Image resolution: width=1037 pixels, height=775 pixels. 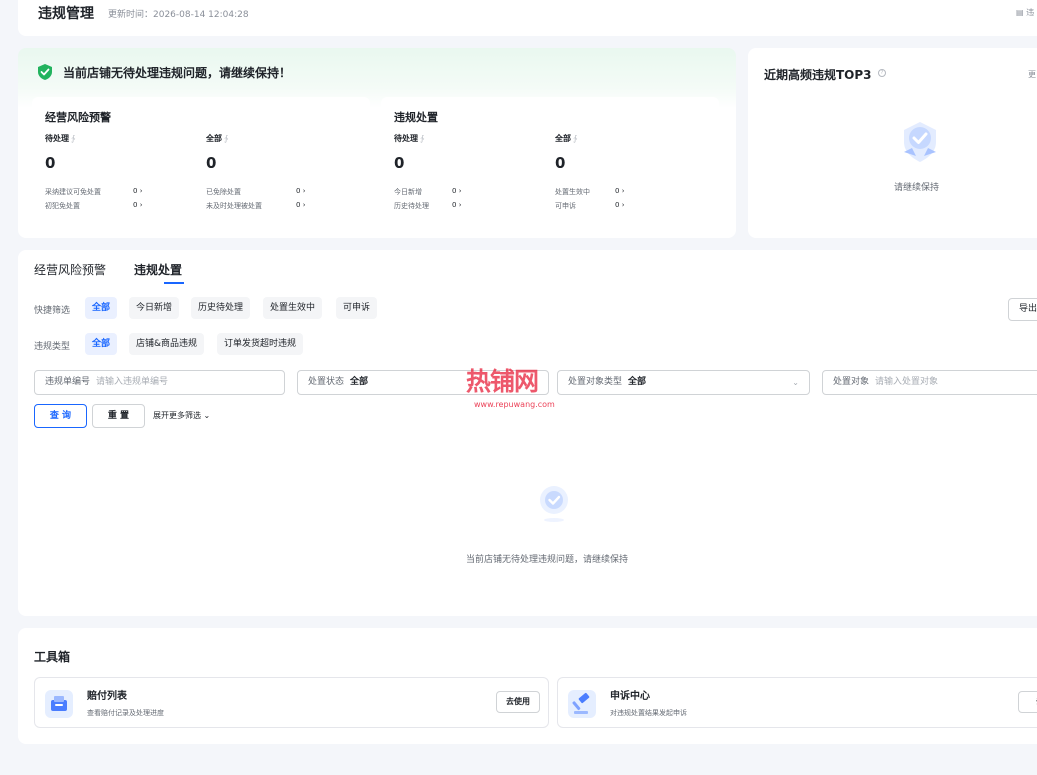 I want to click on risk-pending-count: 0, so click(x=50, y=163).